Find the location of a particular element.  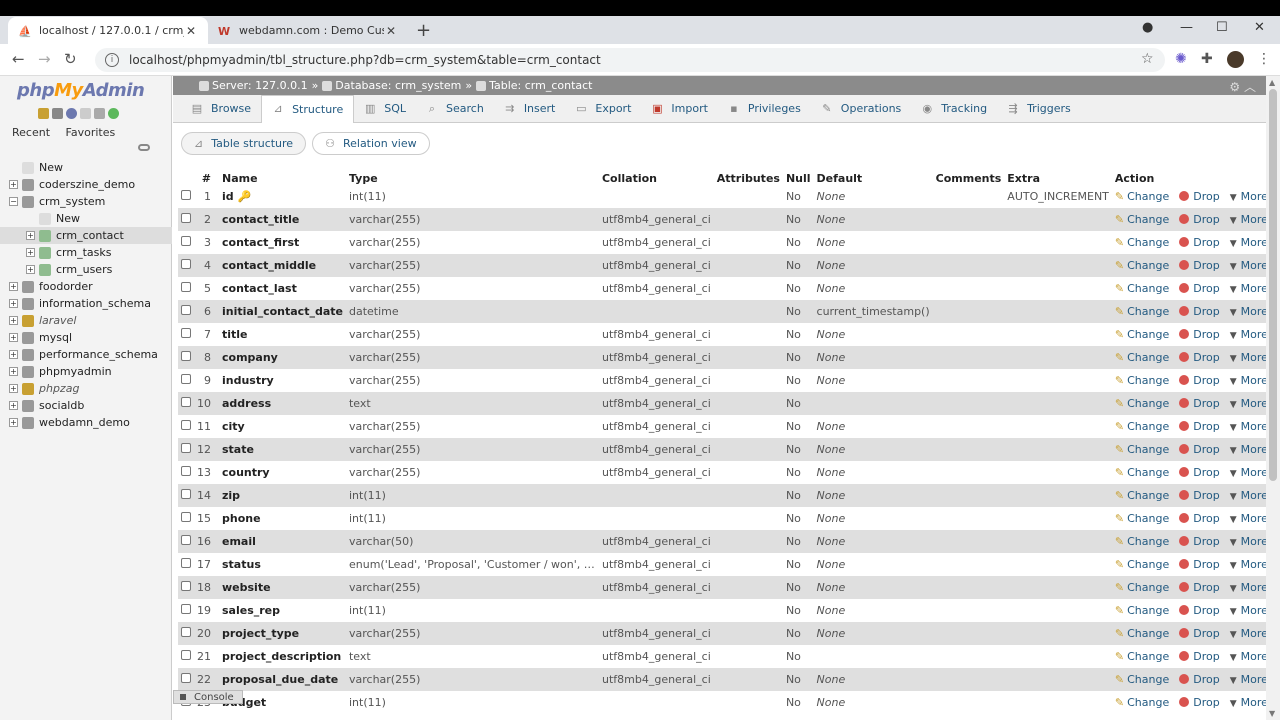

docs-icon is located at coordinates (85, 113).